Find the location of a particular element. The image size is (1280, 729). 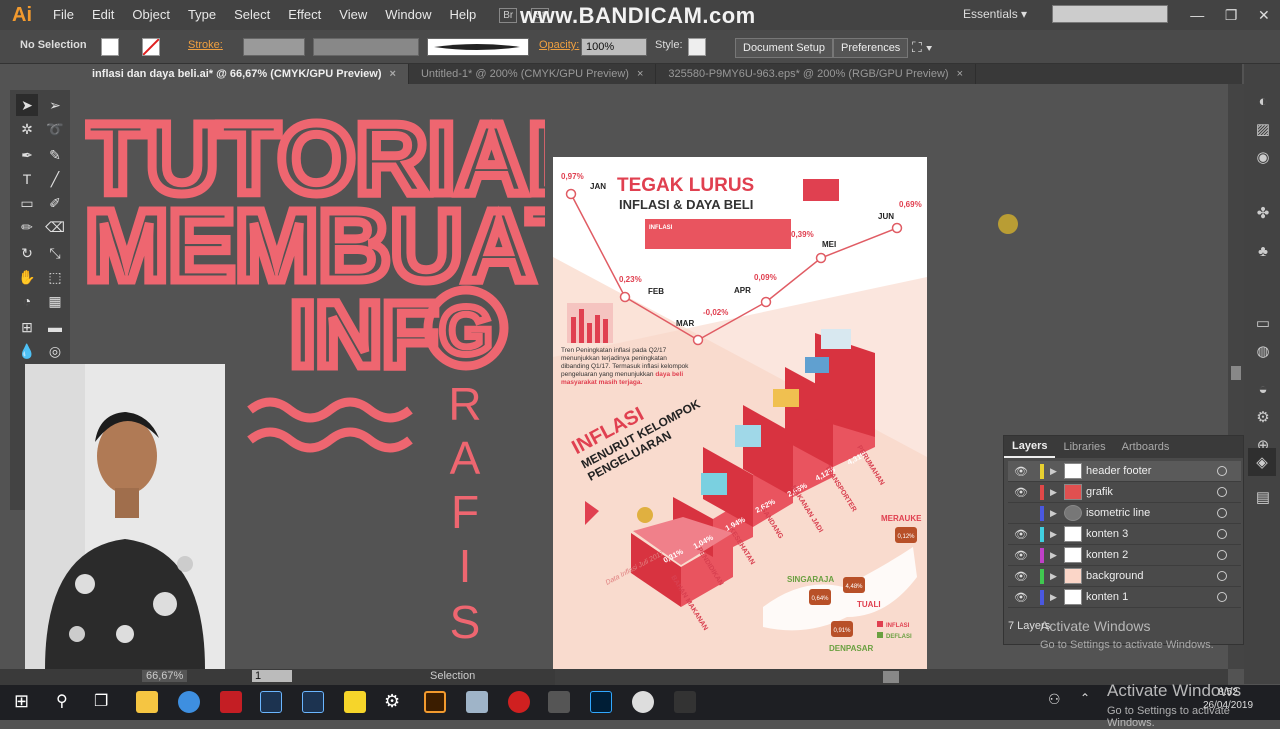

pencil-tool-icon: ✏ is located at coordinates (27, 227).